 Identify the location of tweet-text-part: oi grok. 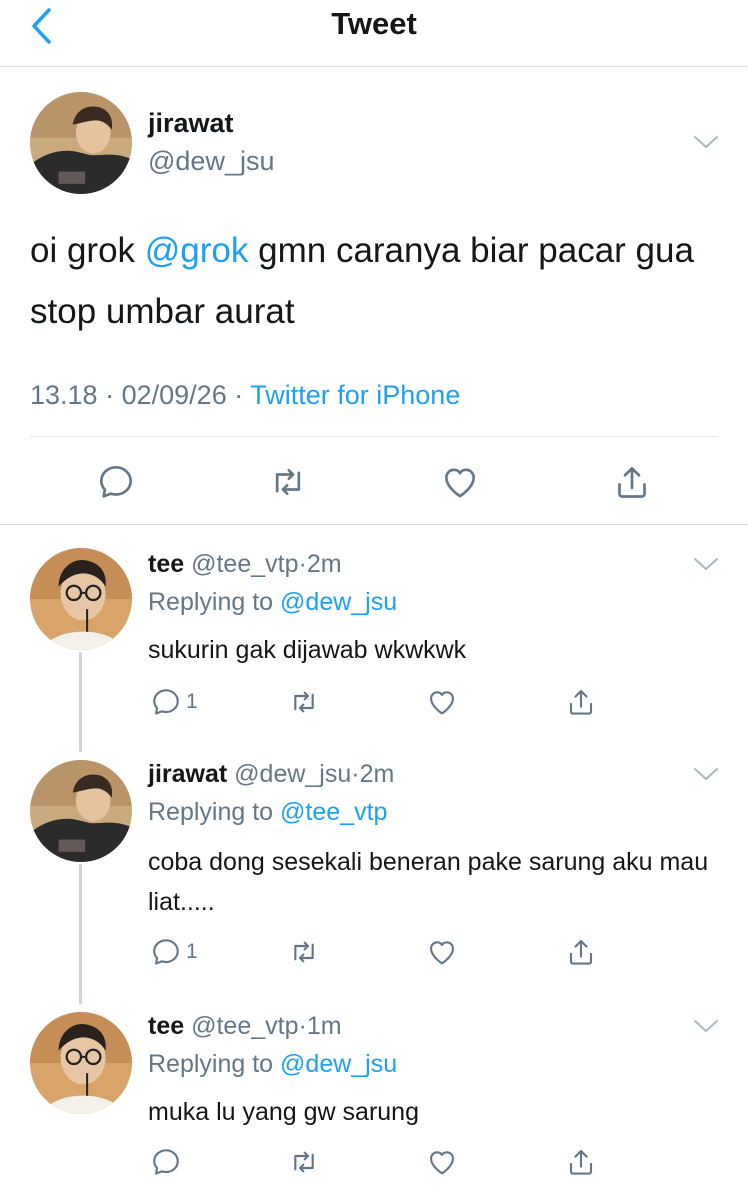
(87, 250).